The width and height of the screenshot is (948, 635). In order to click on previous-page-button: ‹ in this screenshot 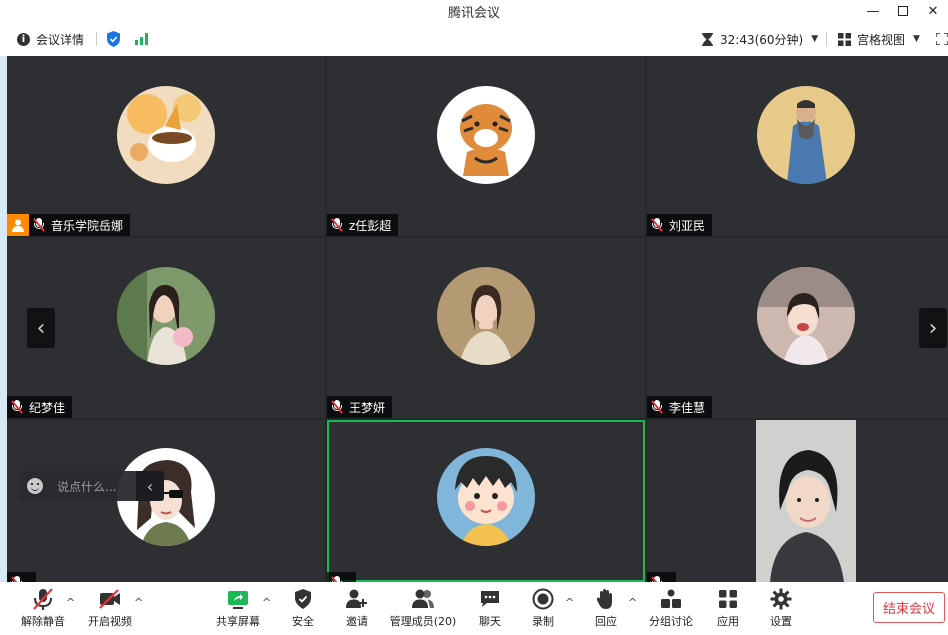, I will do `click(41, 328)`.